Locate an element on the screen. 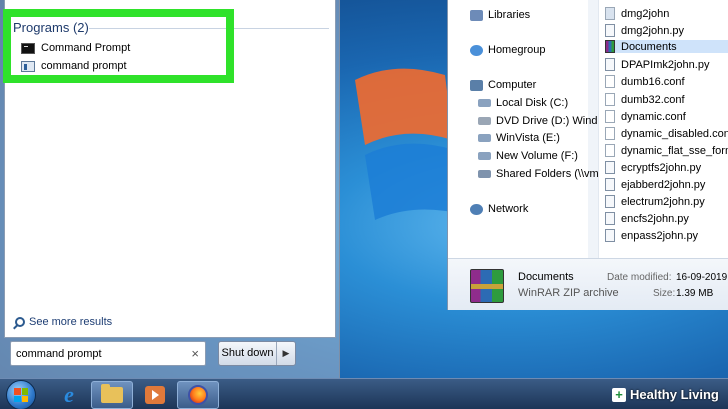 The width and height of the screenshot is (728, 409). nav-computer: Computer is located at coordinates (503, 85).